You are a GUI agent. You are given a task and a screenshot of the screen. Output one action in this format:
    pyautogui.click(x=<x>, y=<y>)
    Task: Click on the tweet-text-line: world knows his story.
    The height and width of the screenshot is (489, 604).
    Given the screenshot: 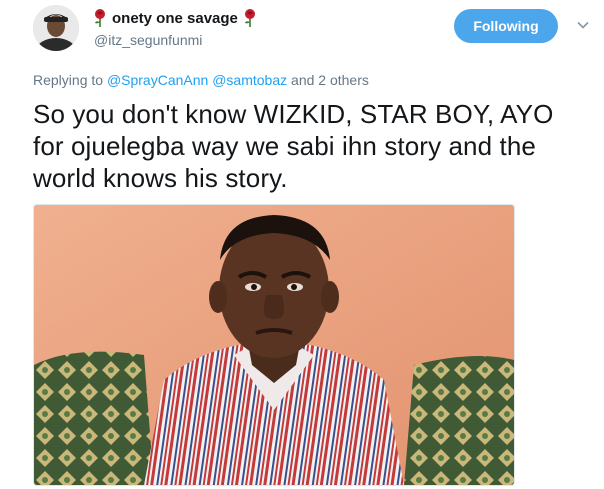 What is the action you would take?
    pyautogui.click(x=160, y=178)
    